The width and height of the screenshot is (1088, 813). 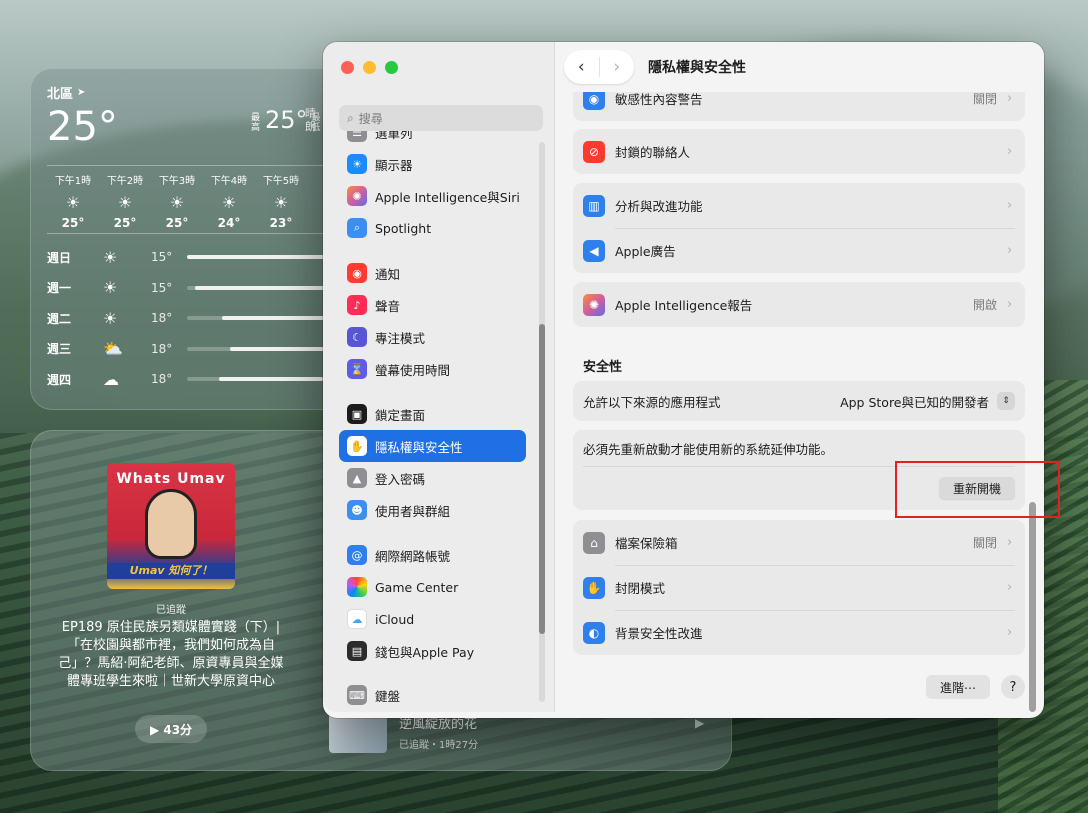 What do you see at coordinates (697, 68) in the screenshot?
I see `page-title: 隱私權與安全性` at bounding box center [697, 68].